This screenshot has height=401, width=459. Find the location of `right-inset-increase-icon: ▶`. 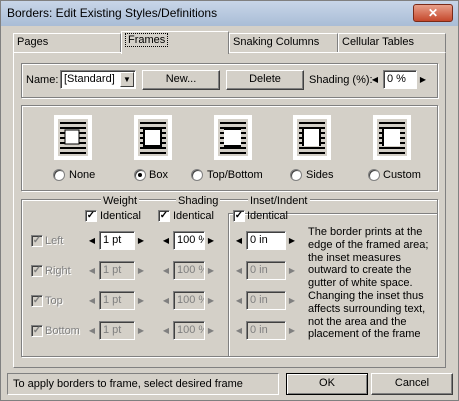

right-inset-increase-icon: ▶ is located at coordinates (292, 270).